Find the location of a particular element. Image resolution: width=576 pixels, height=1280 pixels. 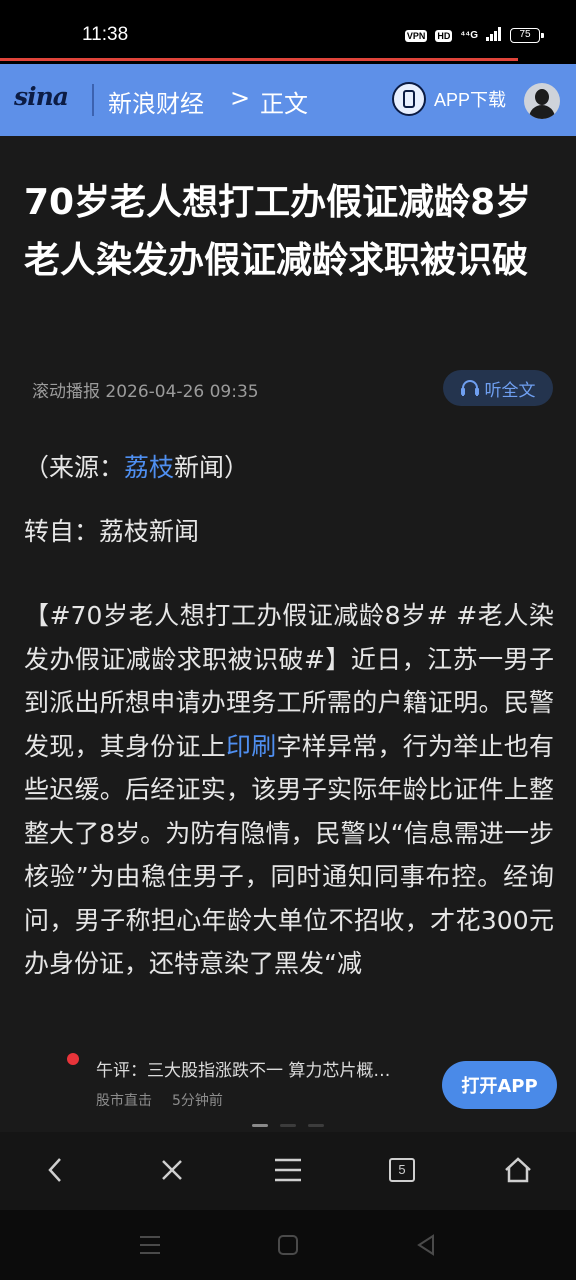

status-icons: VPN HD ⁴⁴G 75 is located at coordinates (474, 35).